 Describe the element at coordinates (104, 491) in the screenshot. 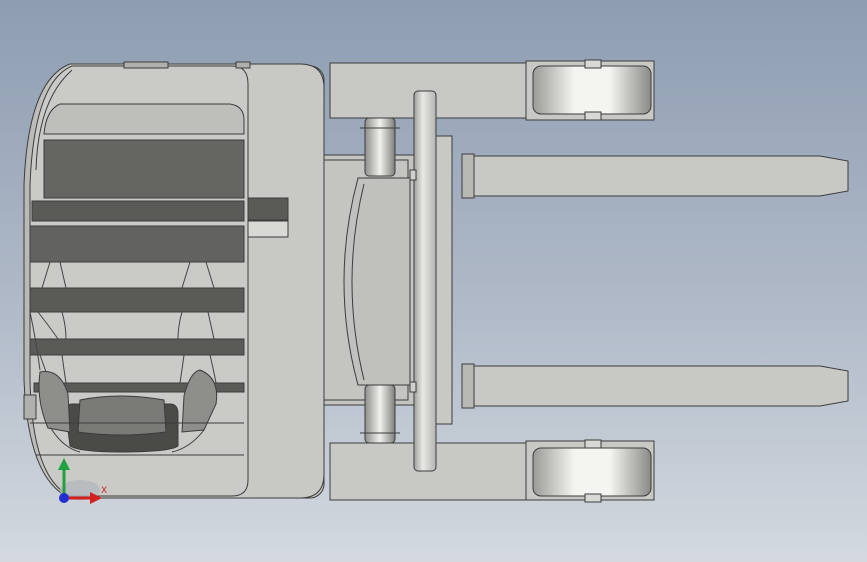

I see `triad-x-label: X` at that location.